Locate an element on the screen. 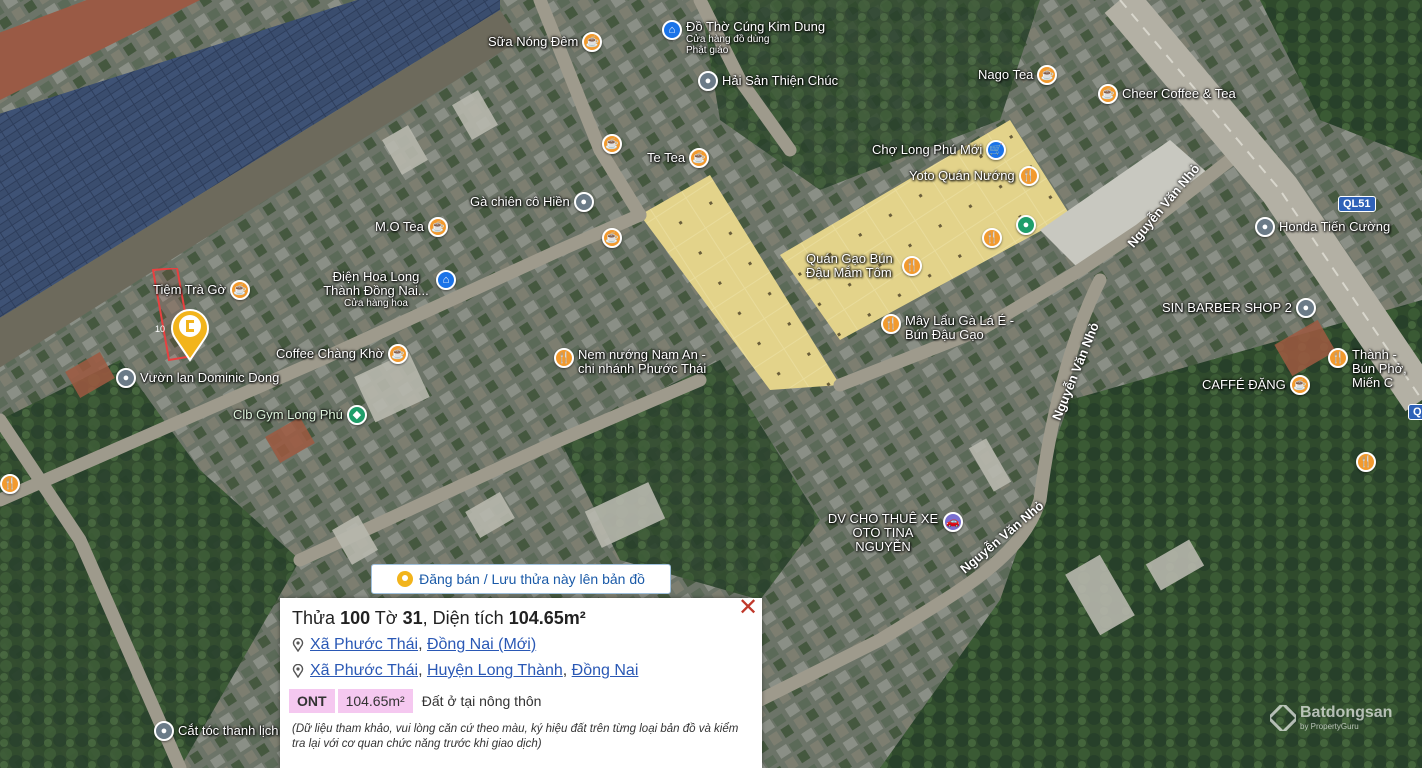  poi-food-edge: 🍴 is located at coordinates (10, 484).